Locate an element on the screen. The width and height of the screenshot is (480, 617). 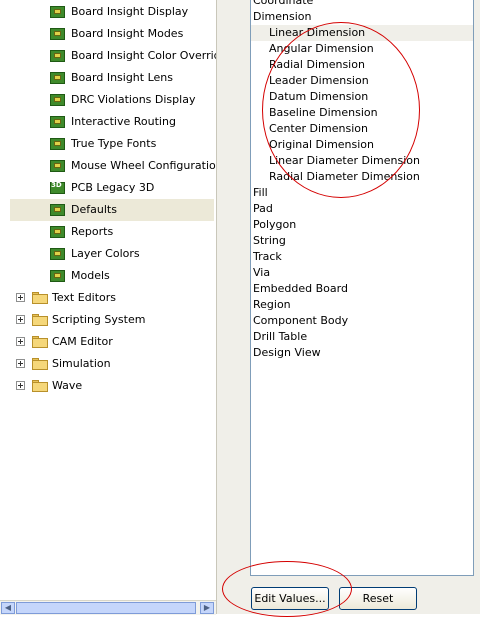
list-item: Angular Dimension is located at coordinates (362, 49).